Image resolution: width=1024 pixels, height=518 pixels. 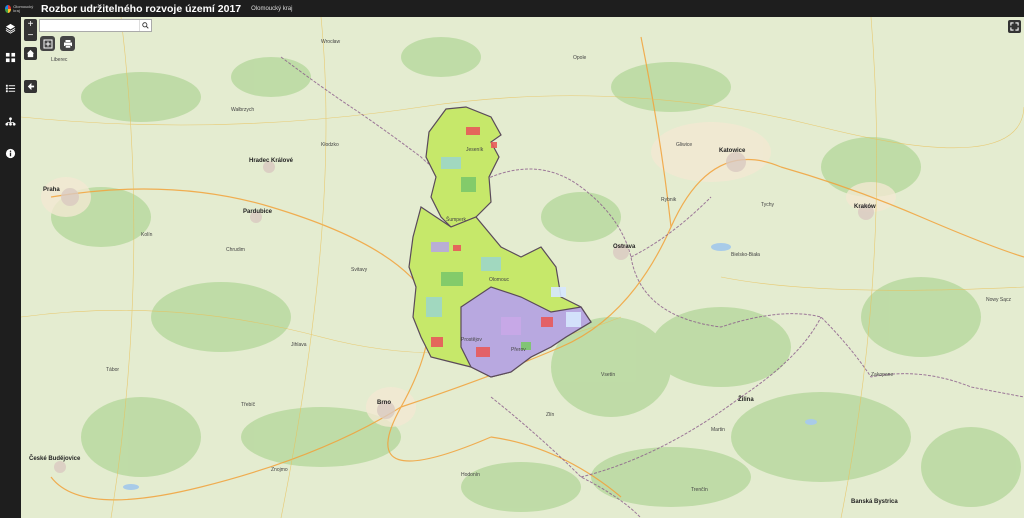 What do you see at coordinates (248, 405) in the screenshot?
I see `place-label: Třebíč` at bounding box center [248, 405].